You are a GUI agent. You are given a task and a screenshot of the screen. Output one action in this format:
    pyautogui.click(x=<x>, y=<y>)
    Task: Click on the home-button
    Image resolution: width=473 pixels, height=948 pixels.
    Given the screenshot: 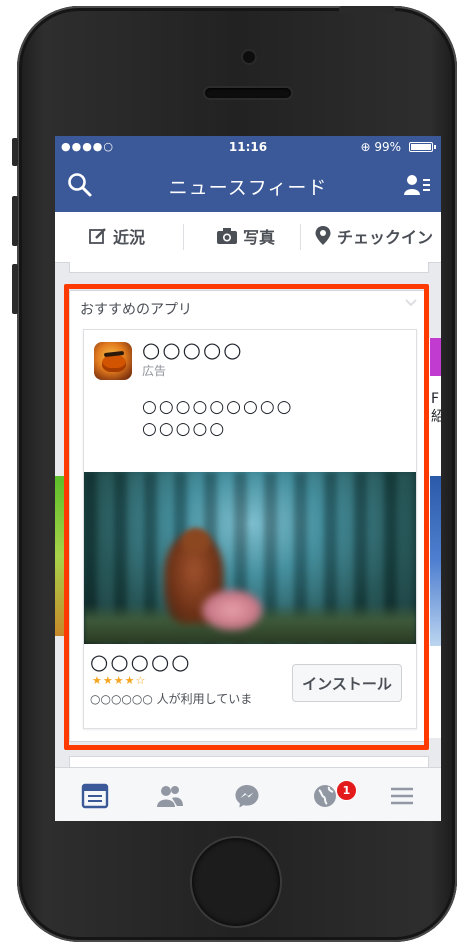 What is the action you would take?
    pyautogui.click(x=236, y=882)
    